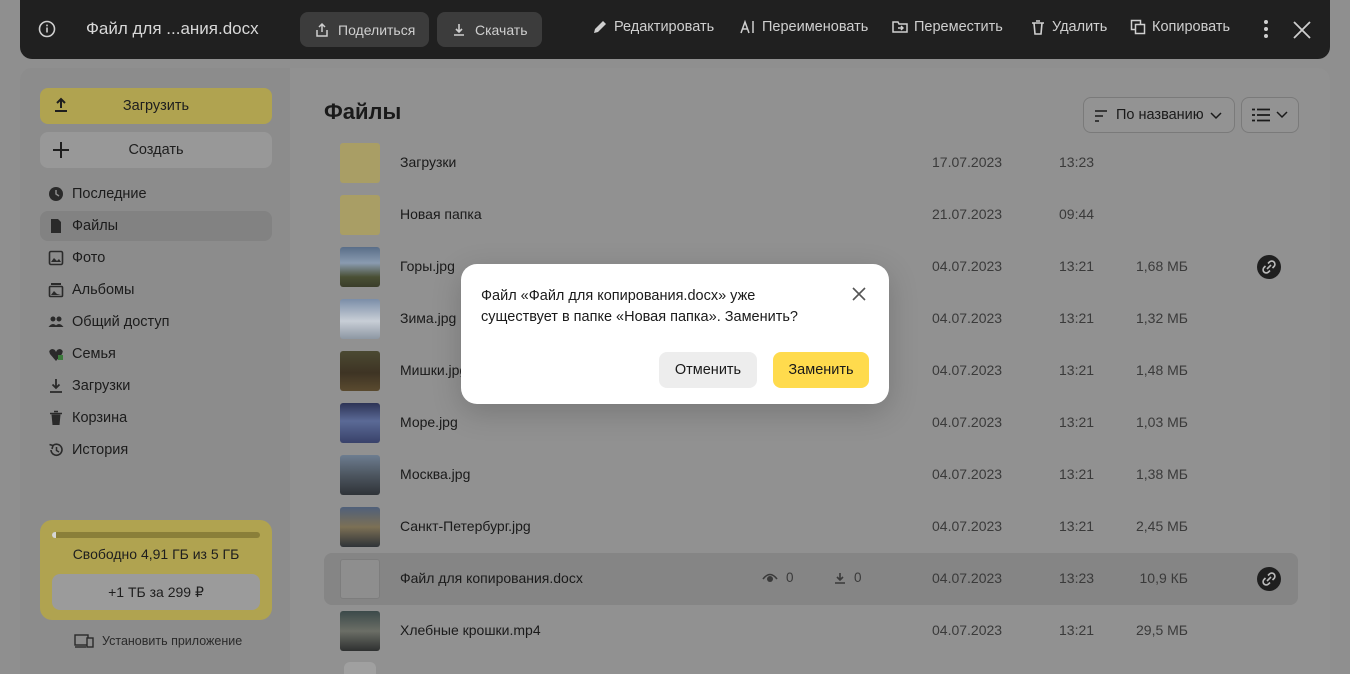 The image size is (1350, 674). I want to click on sidebar-item-label: Корзина, so click(100, 418).